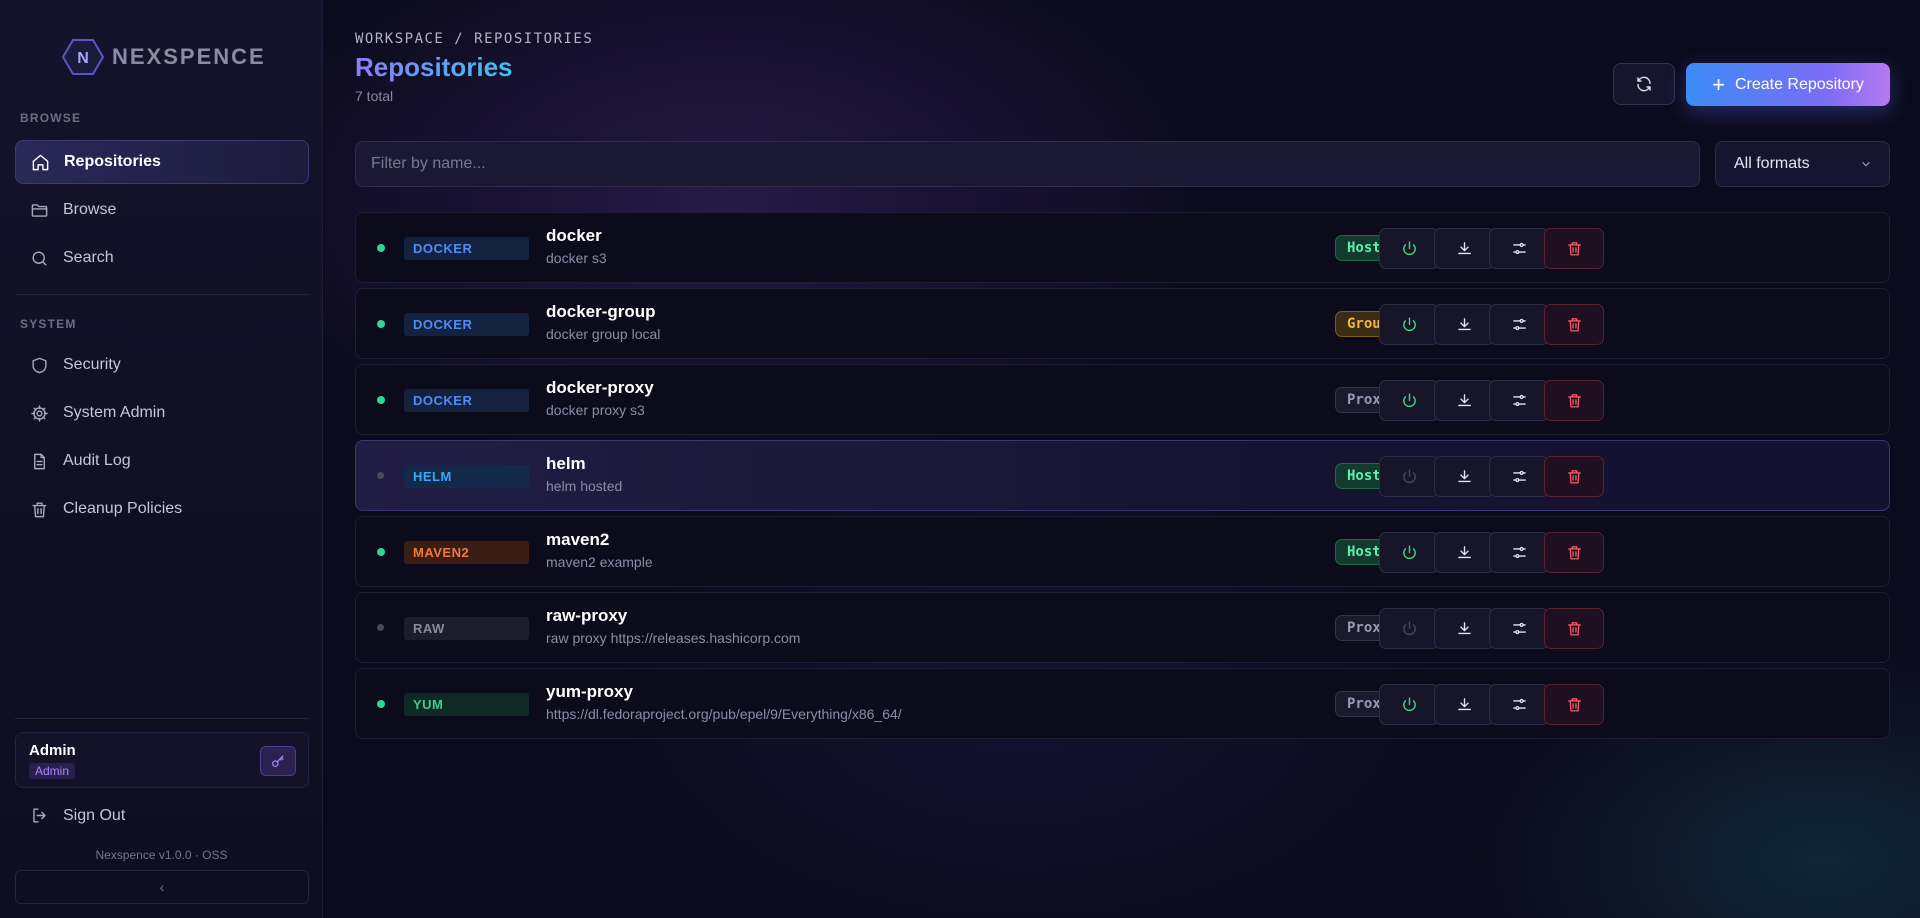 Image resolution: width=1920 pixels, height=918 pixels. What do you see at coordinates (374, 96) in the screenshot?
I see `repository-count: 7 total` at bounding box center [374, 96].